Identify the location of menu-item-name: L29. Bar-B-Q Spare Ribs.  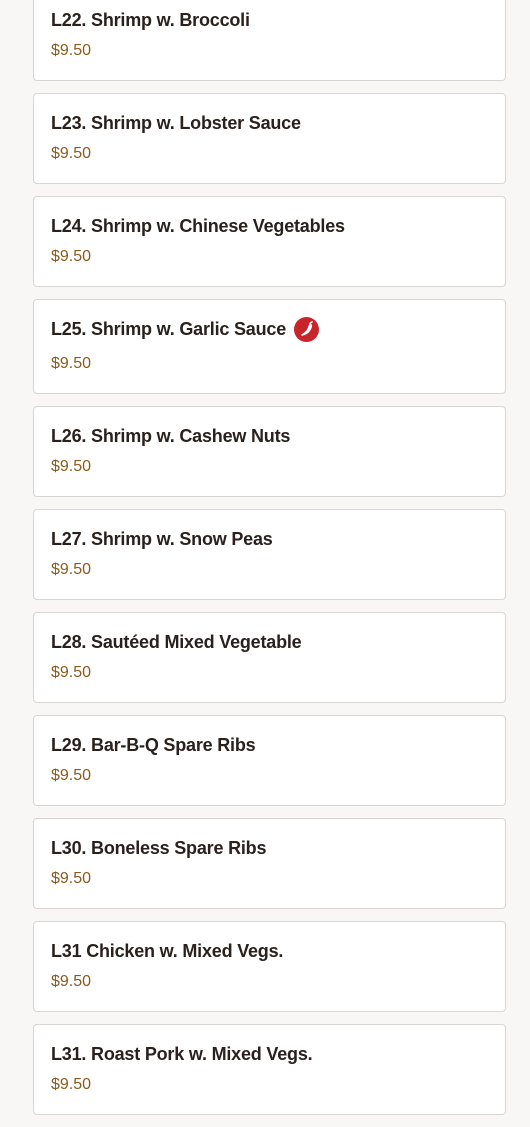
(153, 744).